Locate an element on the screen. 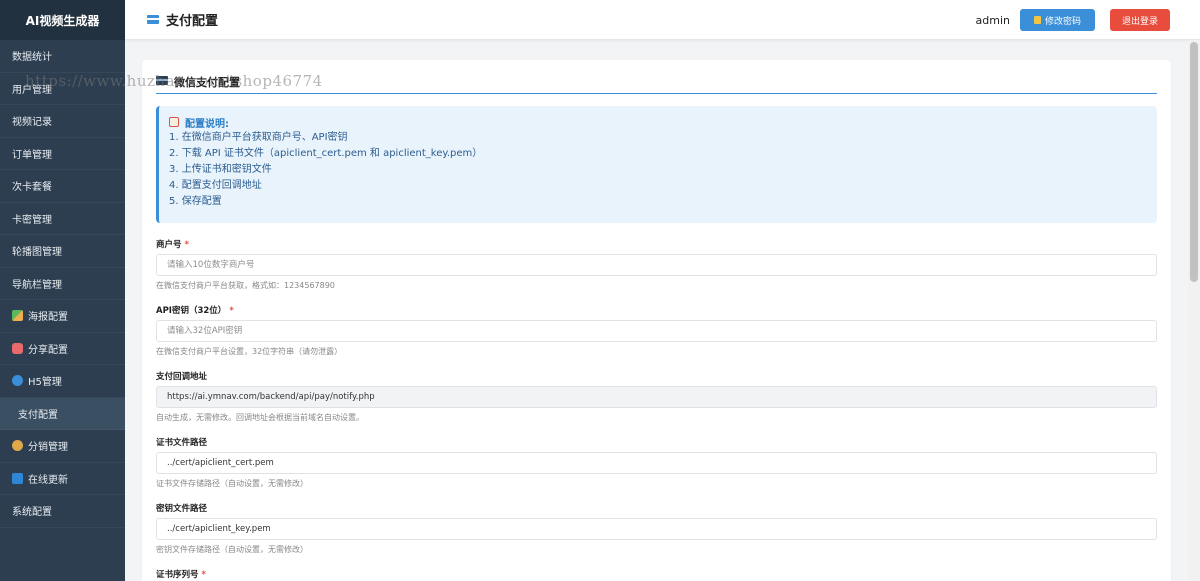 Image resolution: width=1200 pixels, height=581 pixels. memo-icon is located at coordinates (174, 122).